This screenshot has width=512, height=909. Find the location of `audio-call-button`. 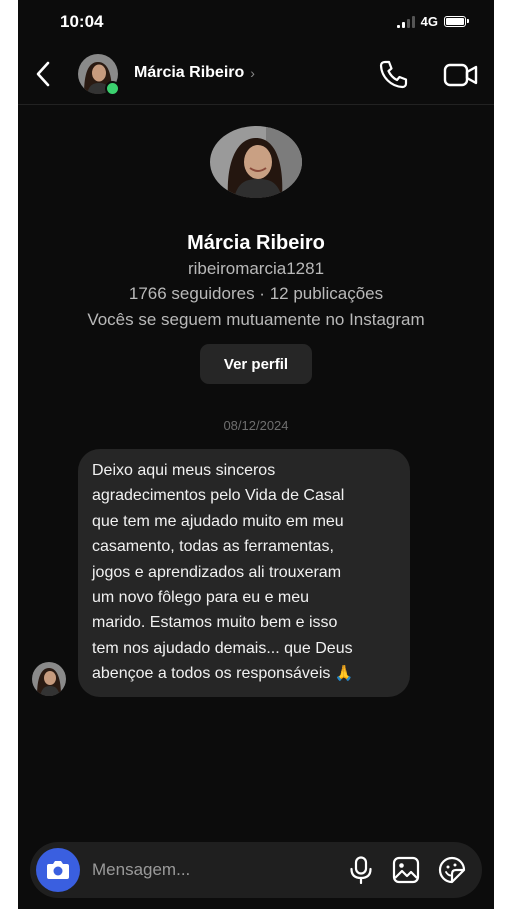

audio-call-button is located at coordinates (393, 75).